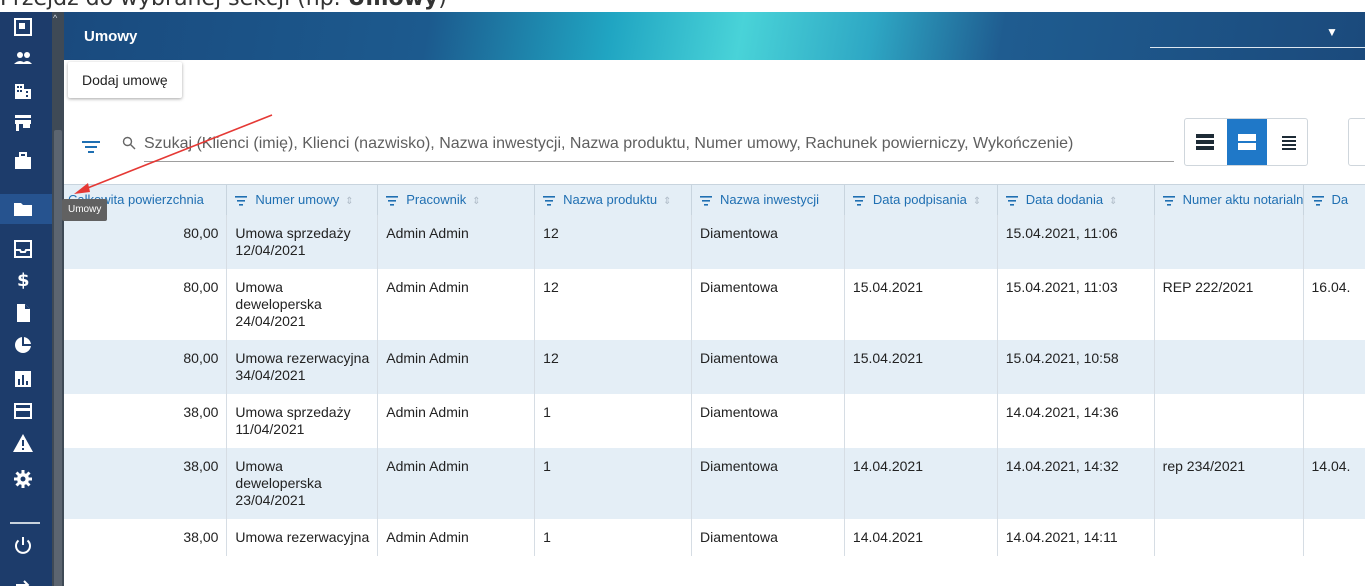  I want to click on caption-bold: Umowy, so click(393, 5).